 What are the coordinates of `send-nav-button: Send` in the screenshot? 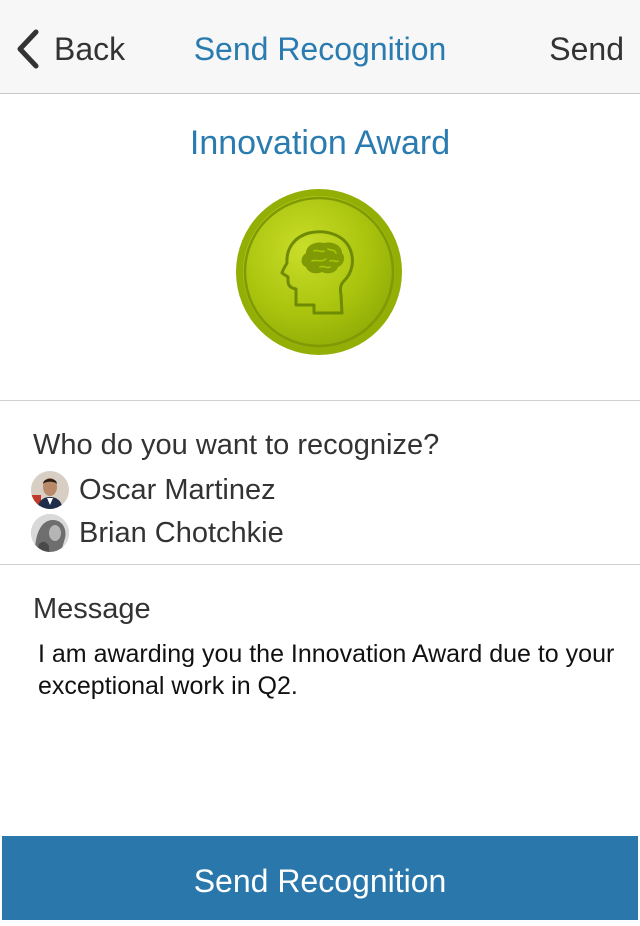 It's located at (586, 49).